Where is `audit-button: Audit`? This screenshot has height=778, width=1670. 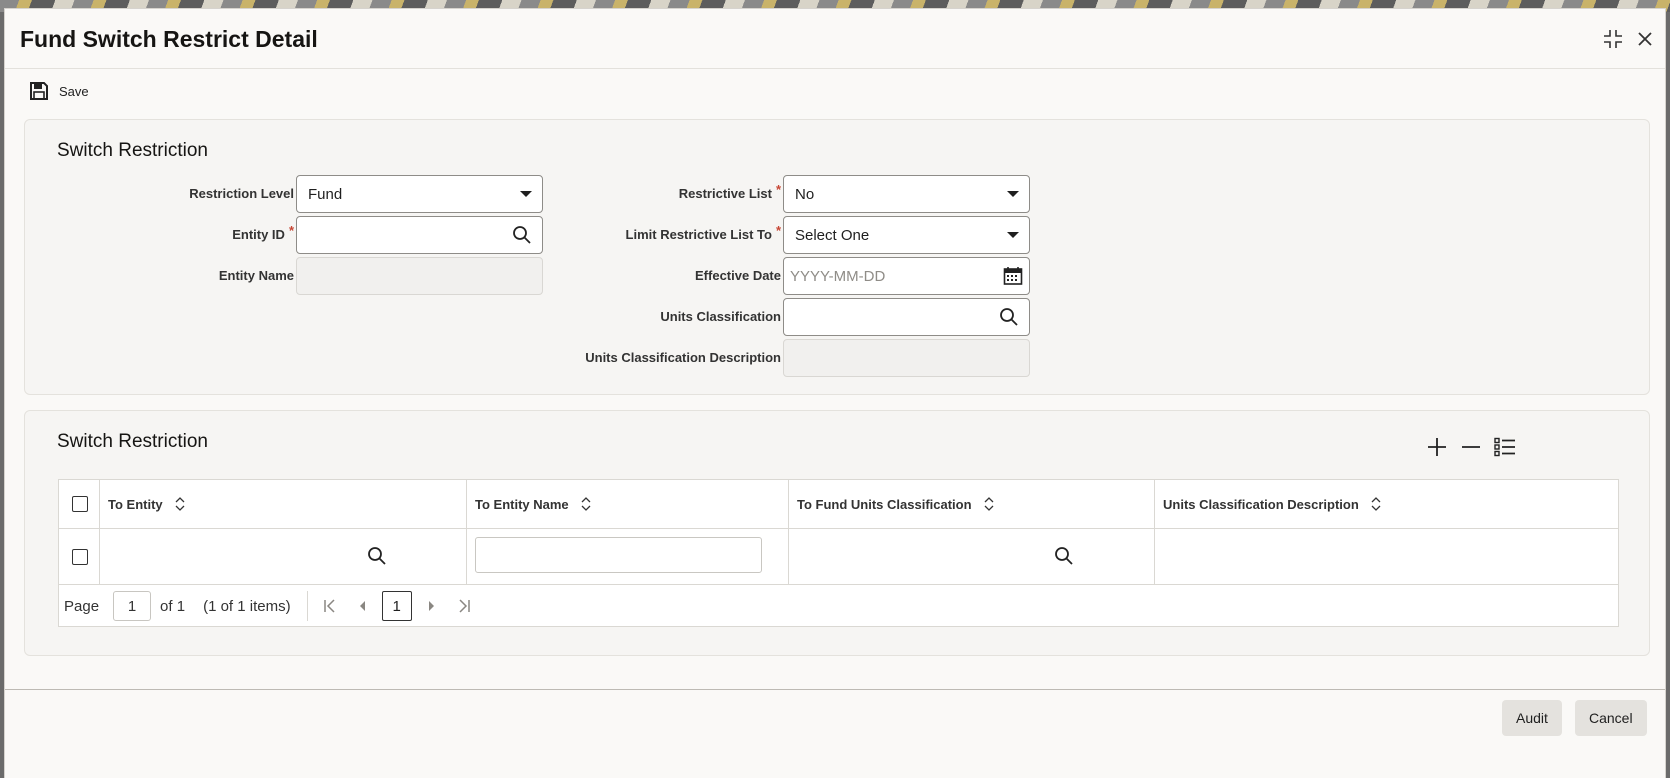
audit-button: Audit is located at coordinates (1532, 718).